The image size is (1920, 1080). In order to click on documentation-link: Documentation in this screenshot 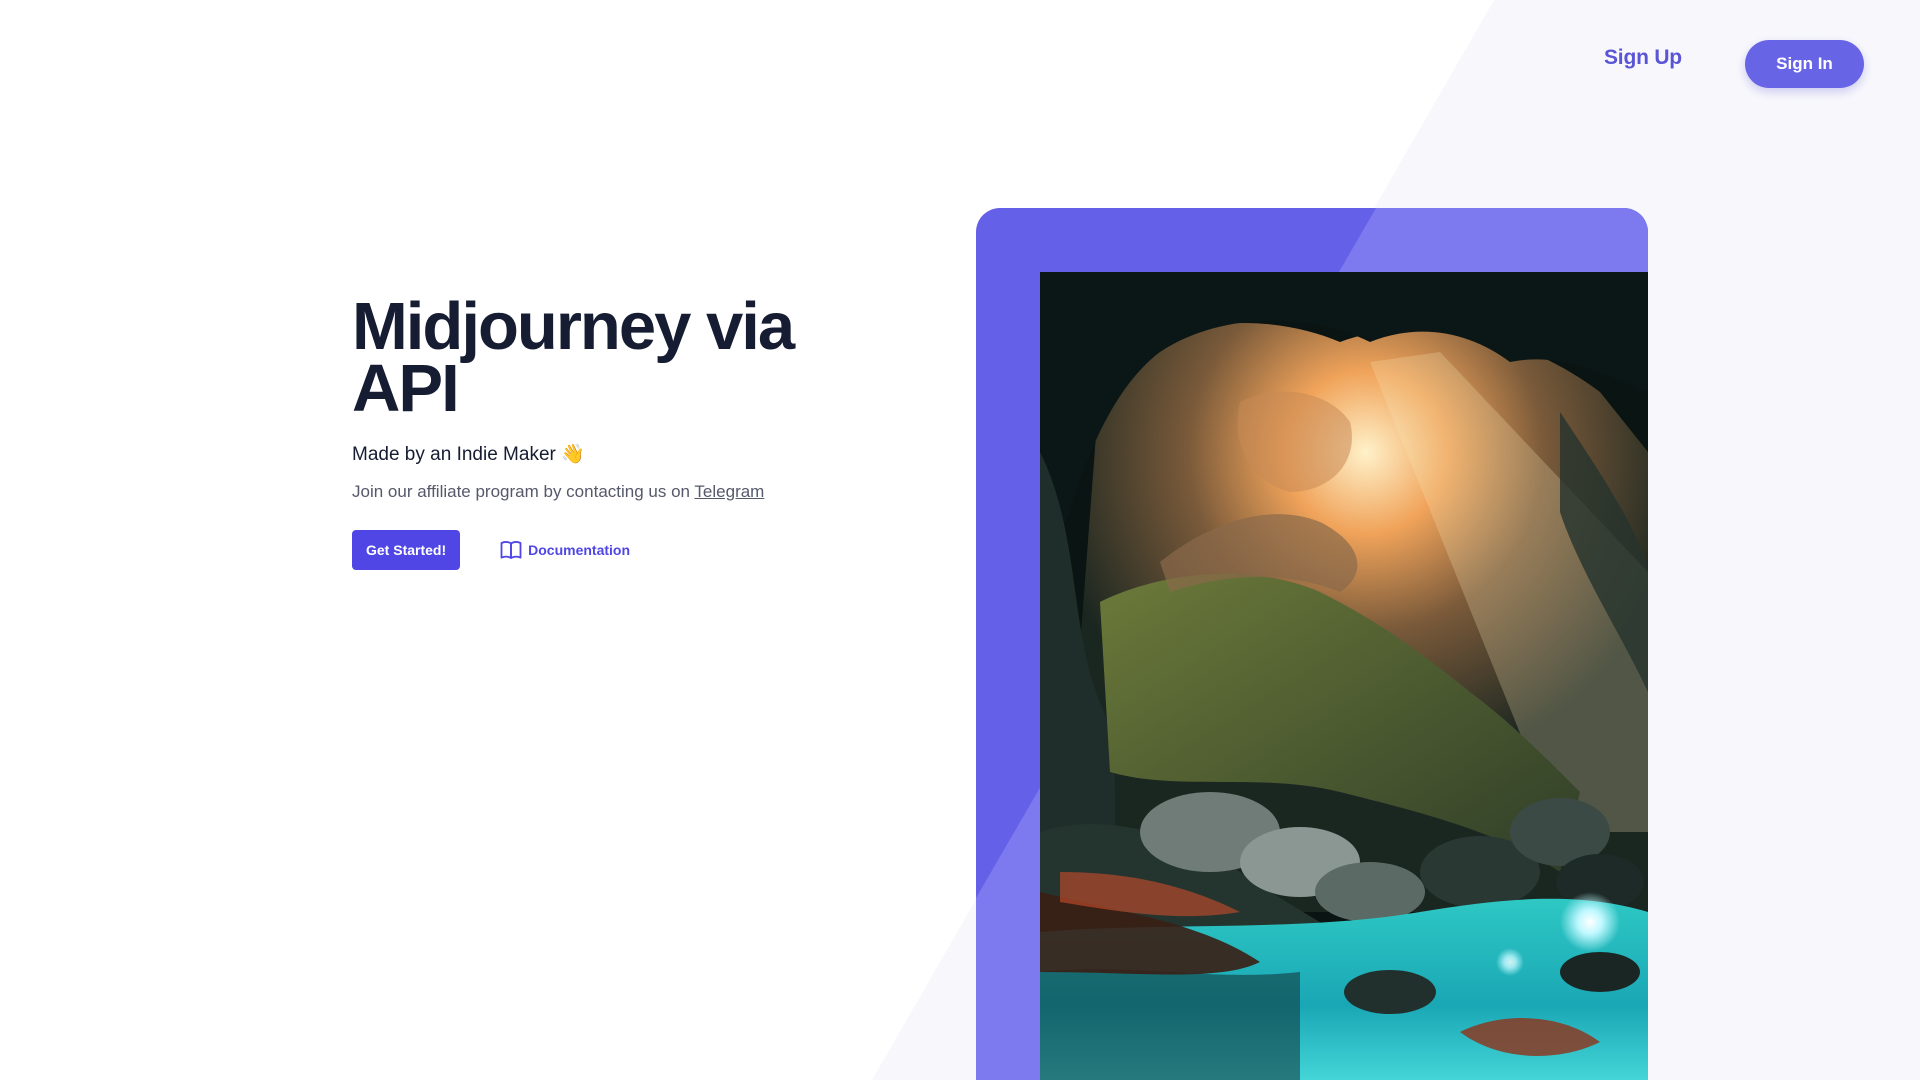, I will do `click(565, 550)`.